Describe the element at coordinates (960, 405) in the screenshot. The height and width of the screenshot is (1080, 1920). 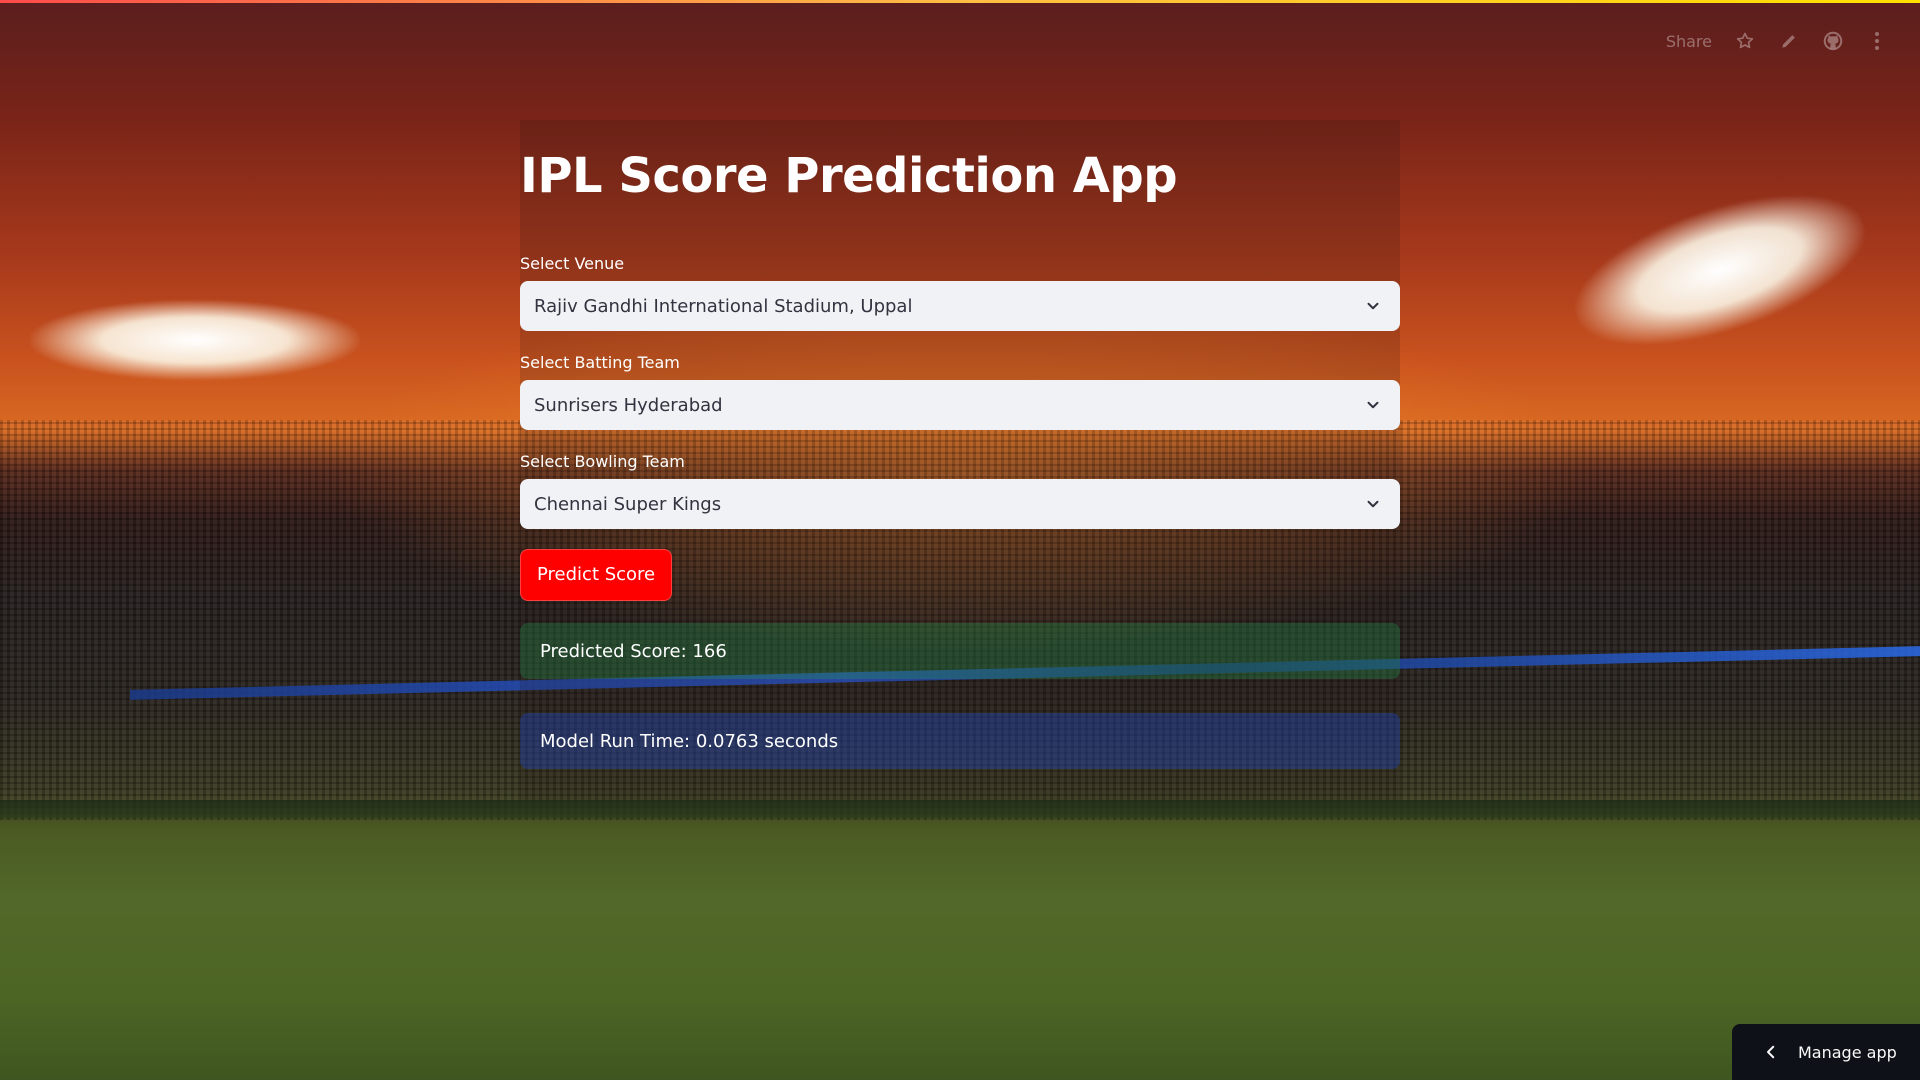
I see `batting-team-select: Sunrisers Hyderabad` at that location.